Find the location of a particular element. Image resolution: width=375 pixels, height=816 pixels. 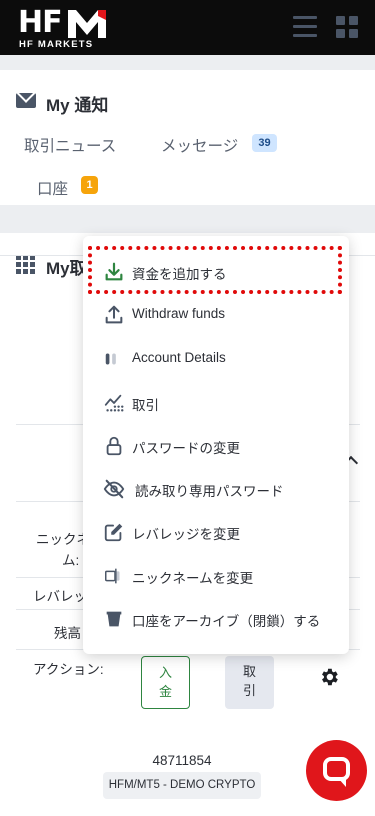

trade-label-line2: 引 is located at coordinates (249, 690).